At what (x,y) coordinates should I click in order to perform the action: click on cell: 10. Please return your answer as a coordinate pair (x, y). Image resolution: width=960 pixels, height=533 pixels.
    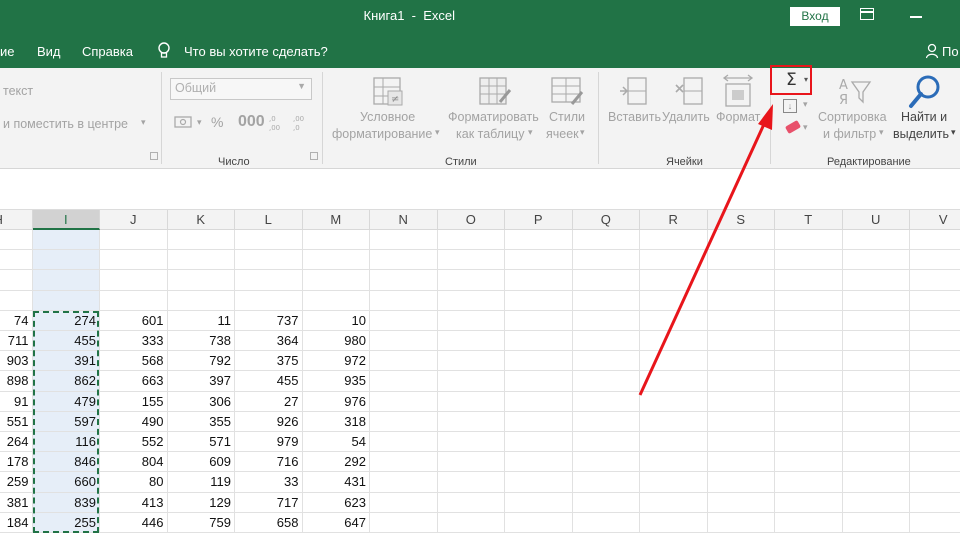
    Looking at the image, I should click on (336, 320).